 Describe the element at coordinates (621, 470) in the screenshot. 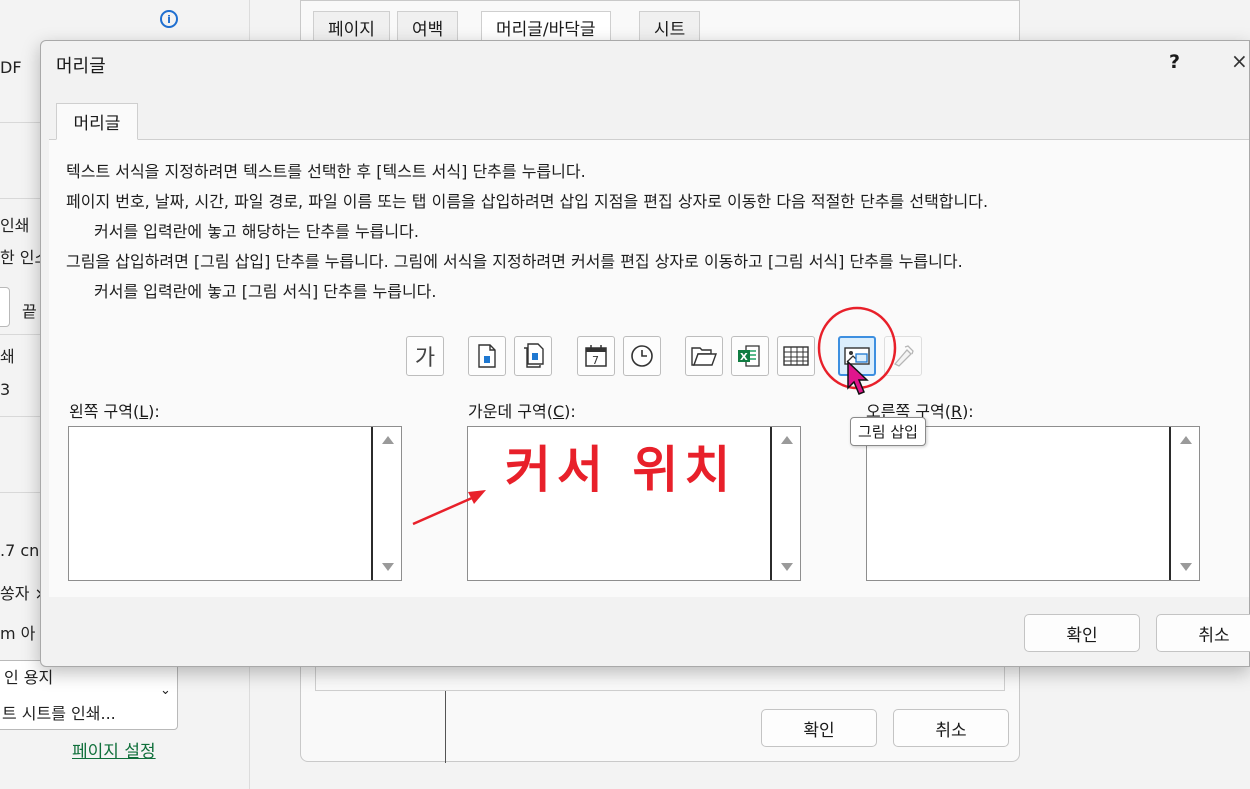

I see `cursor-position-annotation: 커서 위치` at that location.